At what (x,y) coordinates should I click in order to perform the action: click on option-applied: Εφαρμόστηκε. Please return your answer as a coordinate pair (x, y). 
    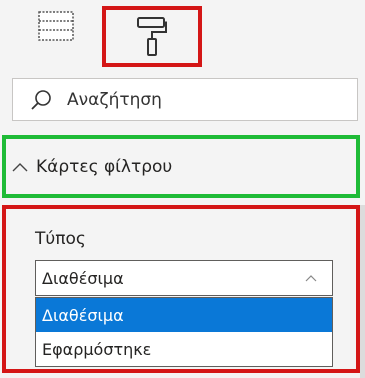
    Looking at the image, I should click on (184, 349).